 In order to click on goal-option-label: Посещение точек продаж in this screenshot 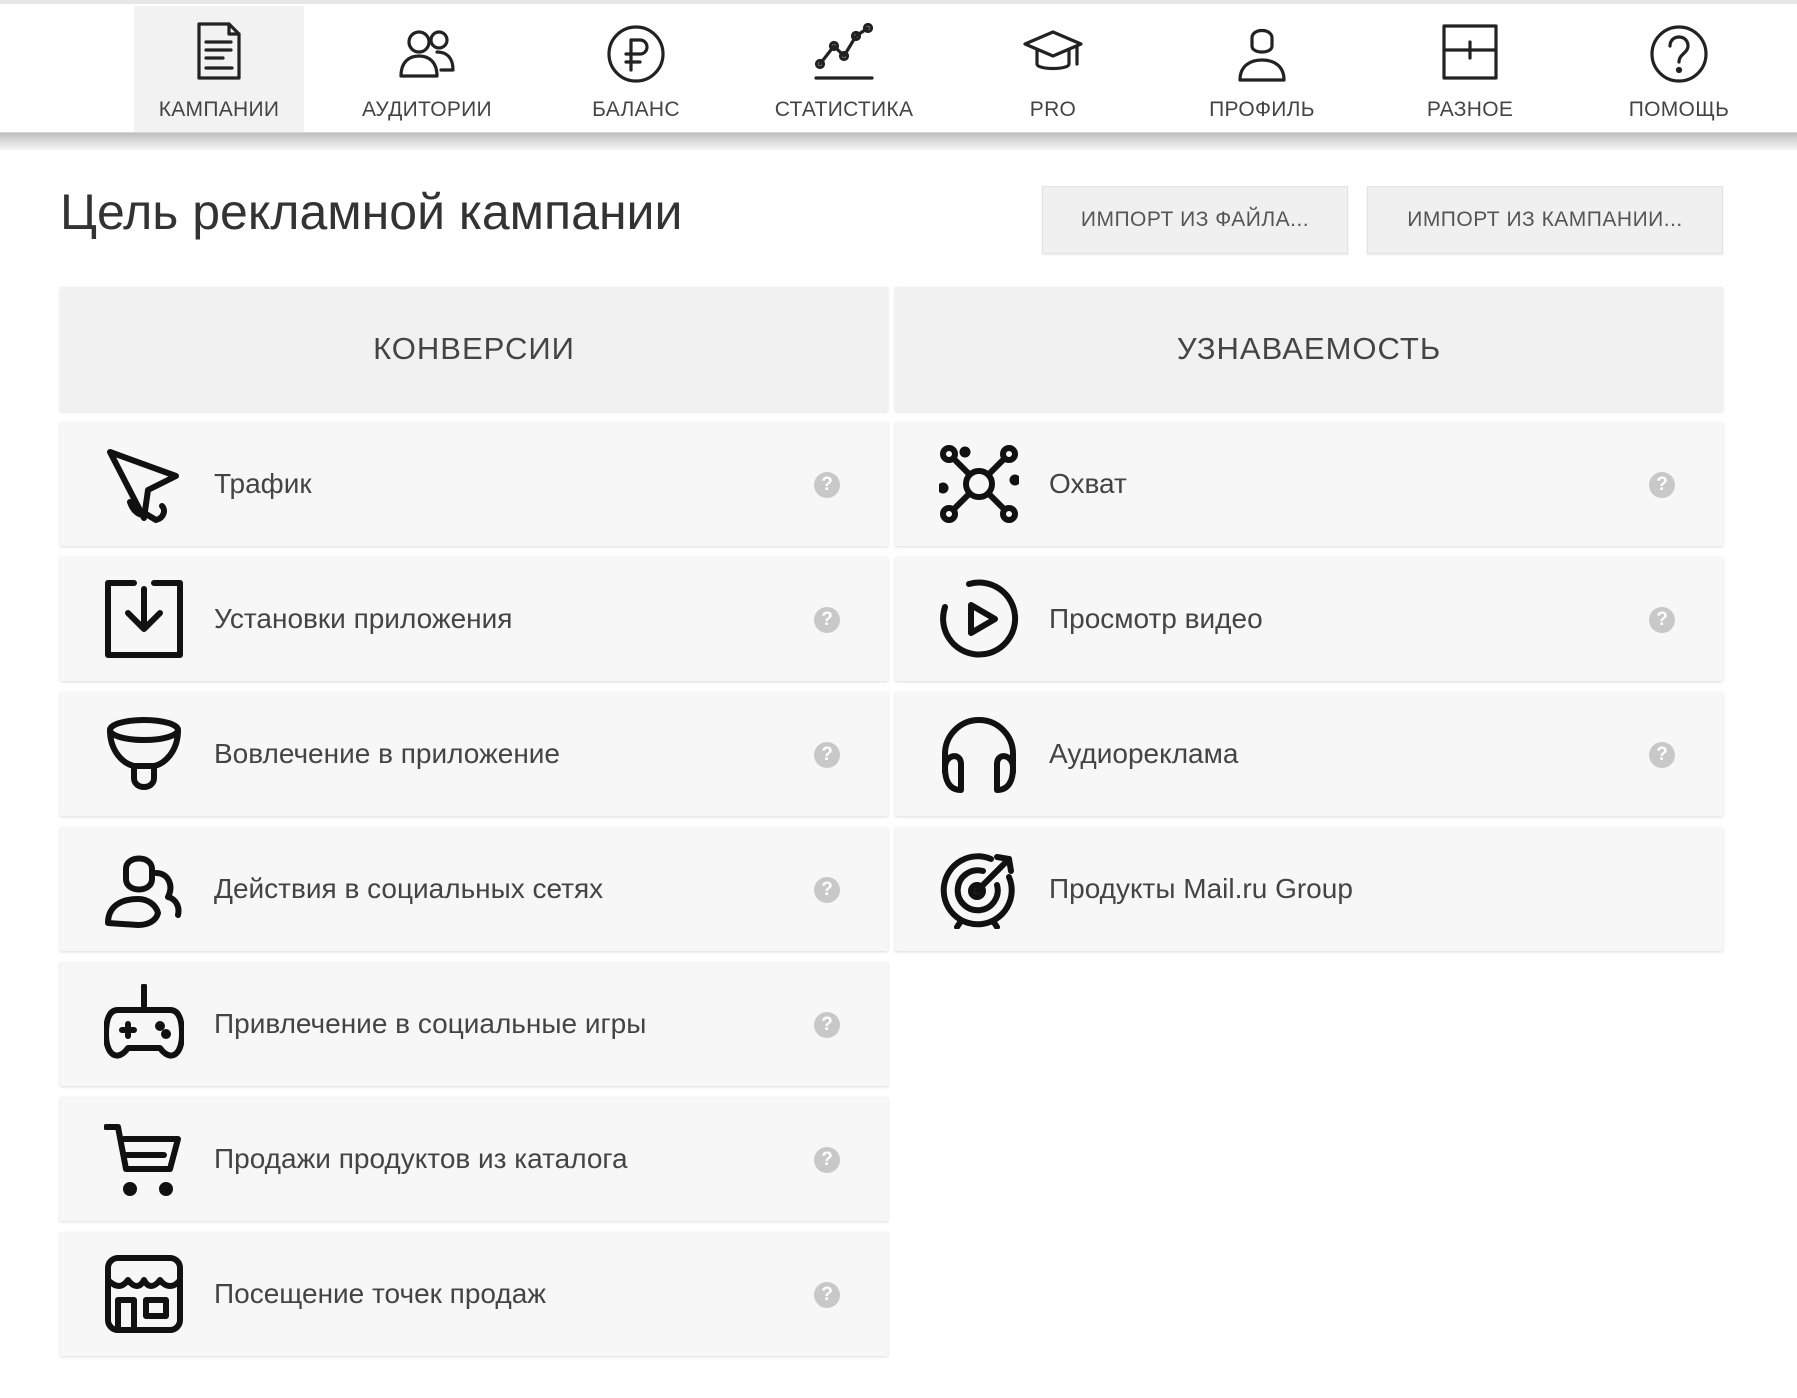, I will do `click(380, 1293)`.